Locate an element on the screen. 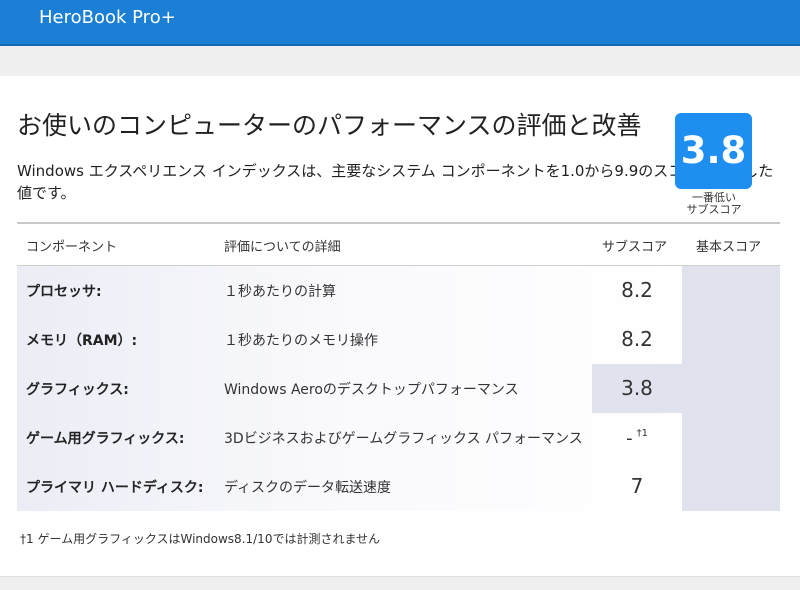 This screenshot has width=800, height=590. table-row: グラフィックス: Windows Aeroのデスクトップパフォーマンス 3.8 is located at coordinates (349, 388).